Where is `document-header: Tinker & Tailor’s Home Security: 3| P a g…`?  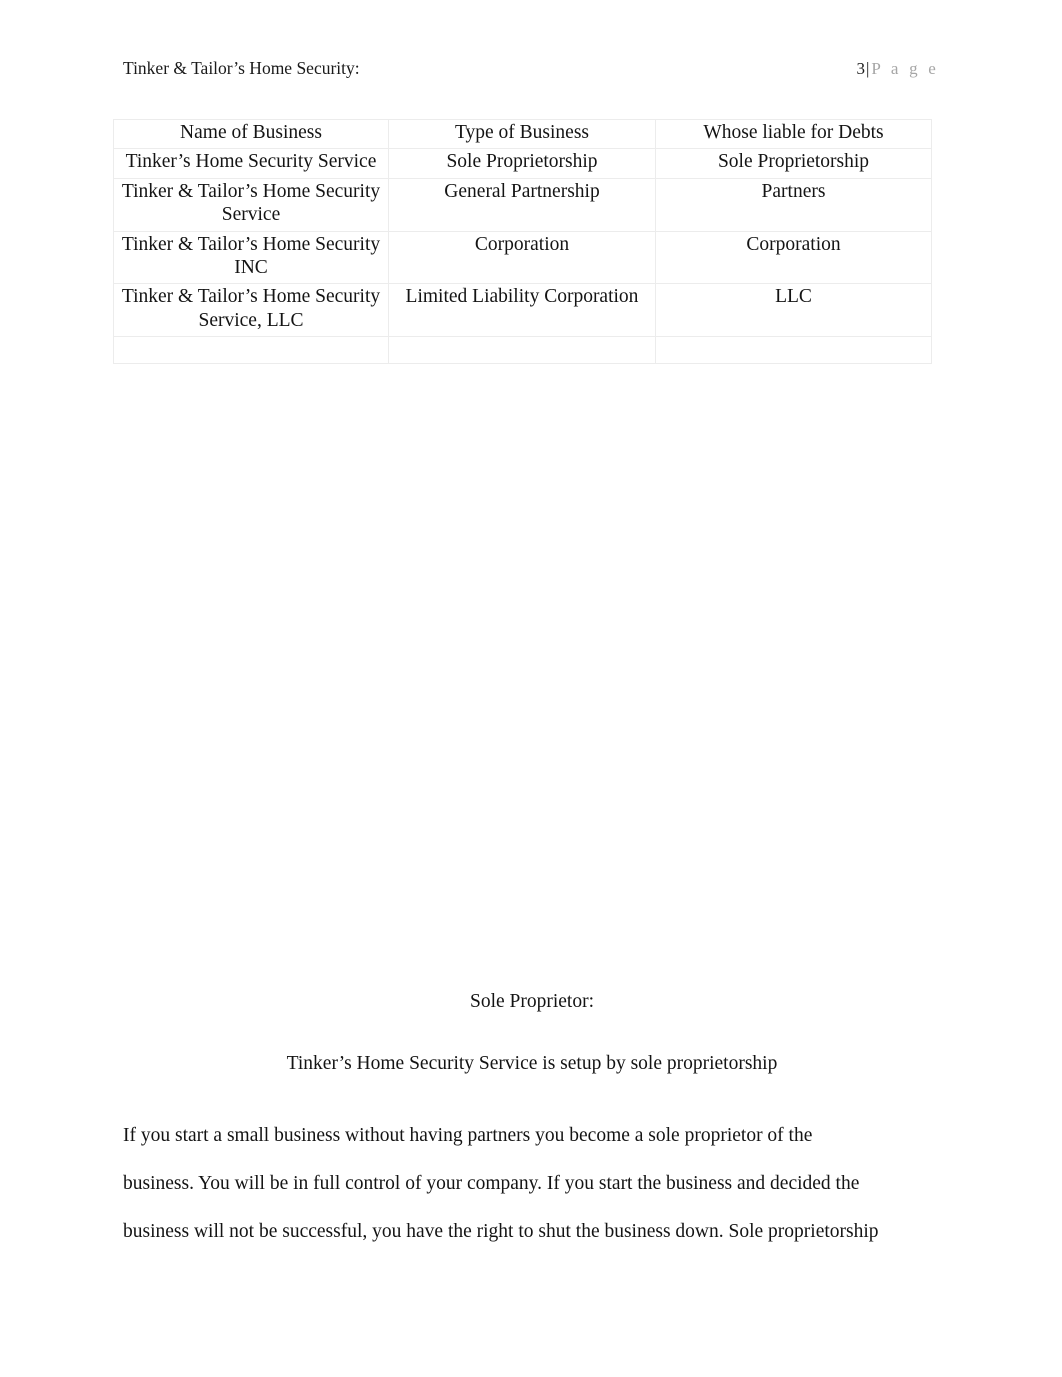 document-header: Tinker & Tailor’s Home Security: 3| P a g… is located at coordinates (531, 73).